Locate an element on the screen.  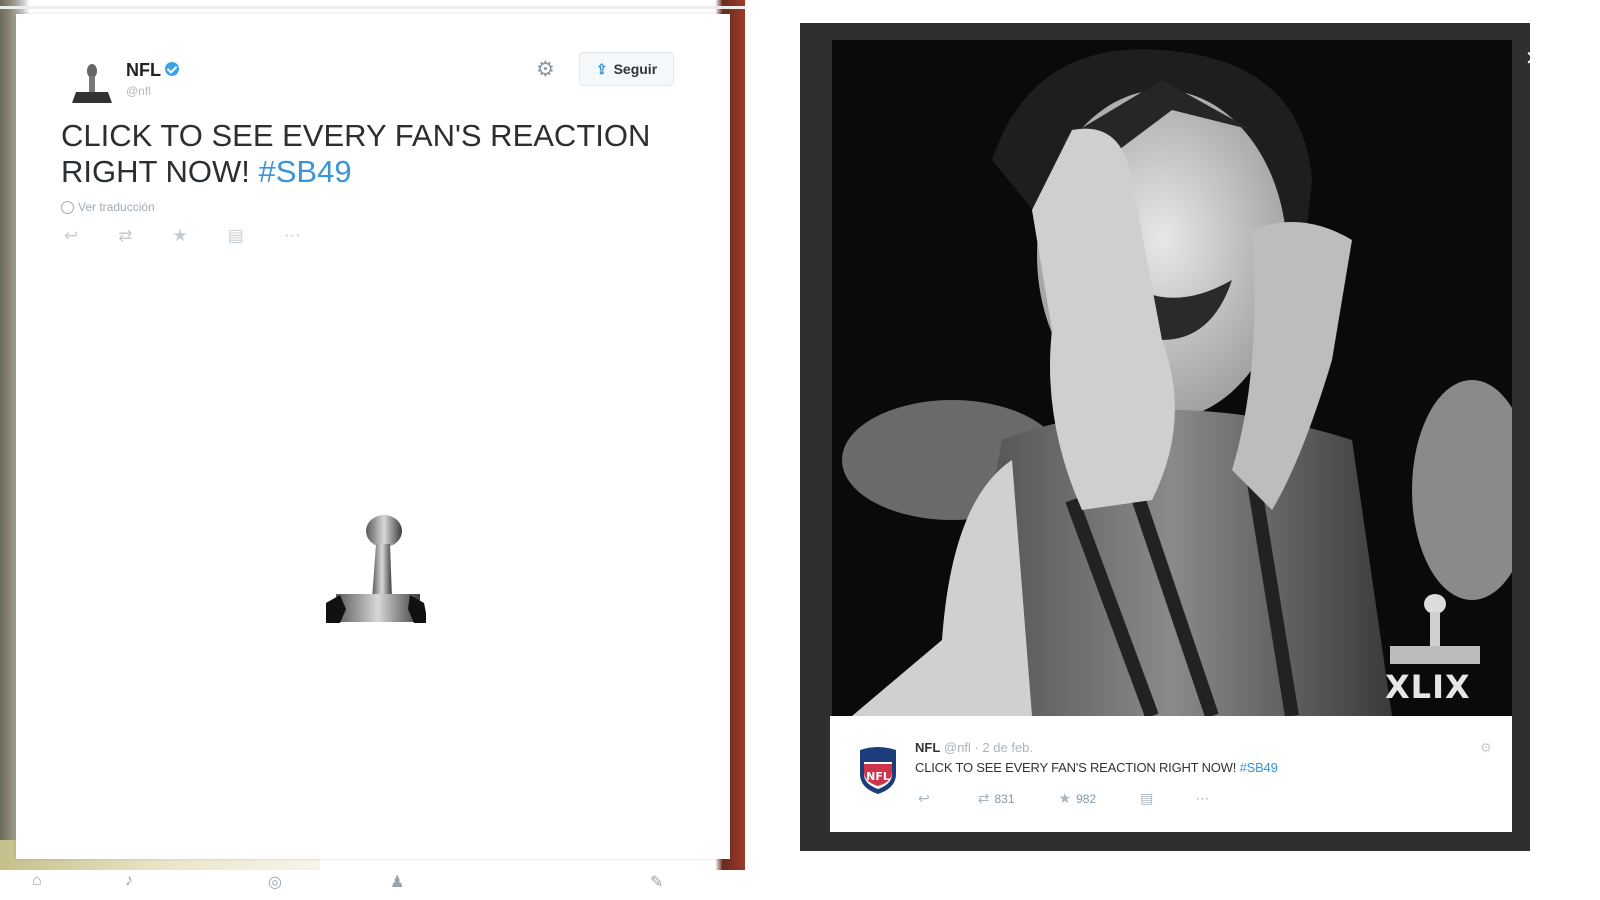
follow-button: ⇪ Seguir is located at coordinates (626, 69).